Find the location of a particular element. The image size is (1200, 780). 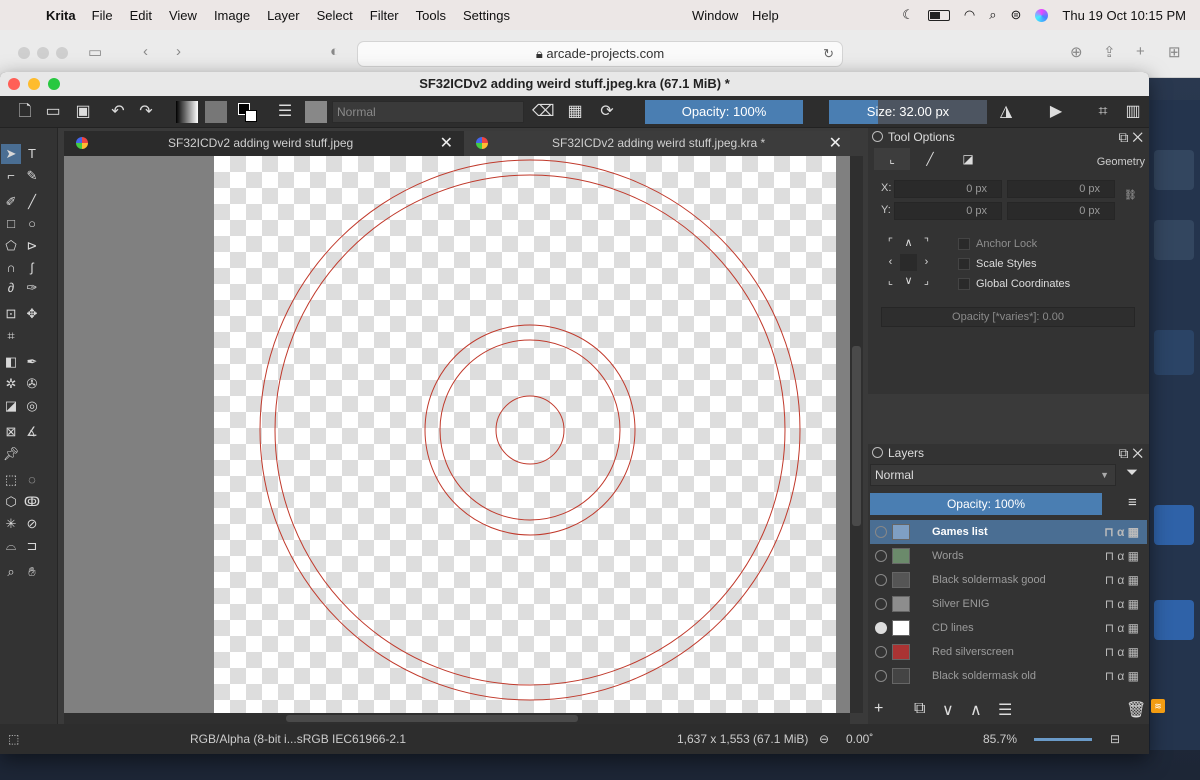

menu-settings: Settings is located at coordinates (486, 15).